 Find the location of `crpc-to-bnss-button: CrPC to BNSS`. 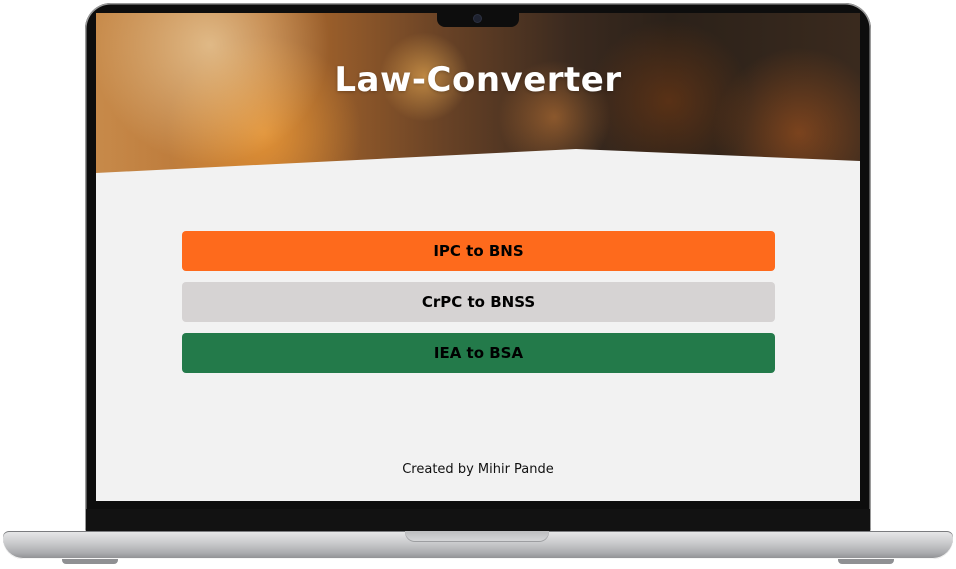

crpc-to-bnss-button: CrPC to BNSS is located at coordinates (478, 302).